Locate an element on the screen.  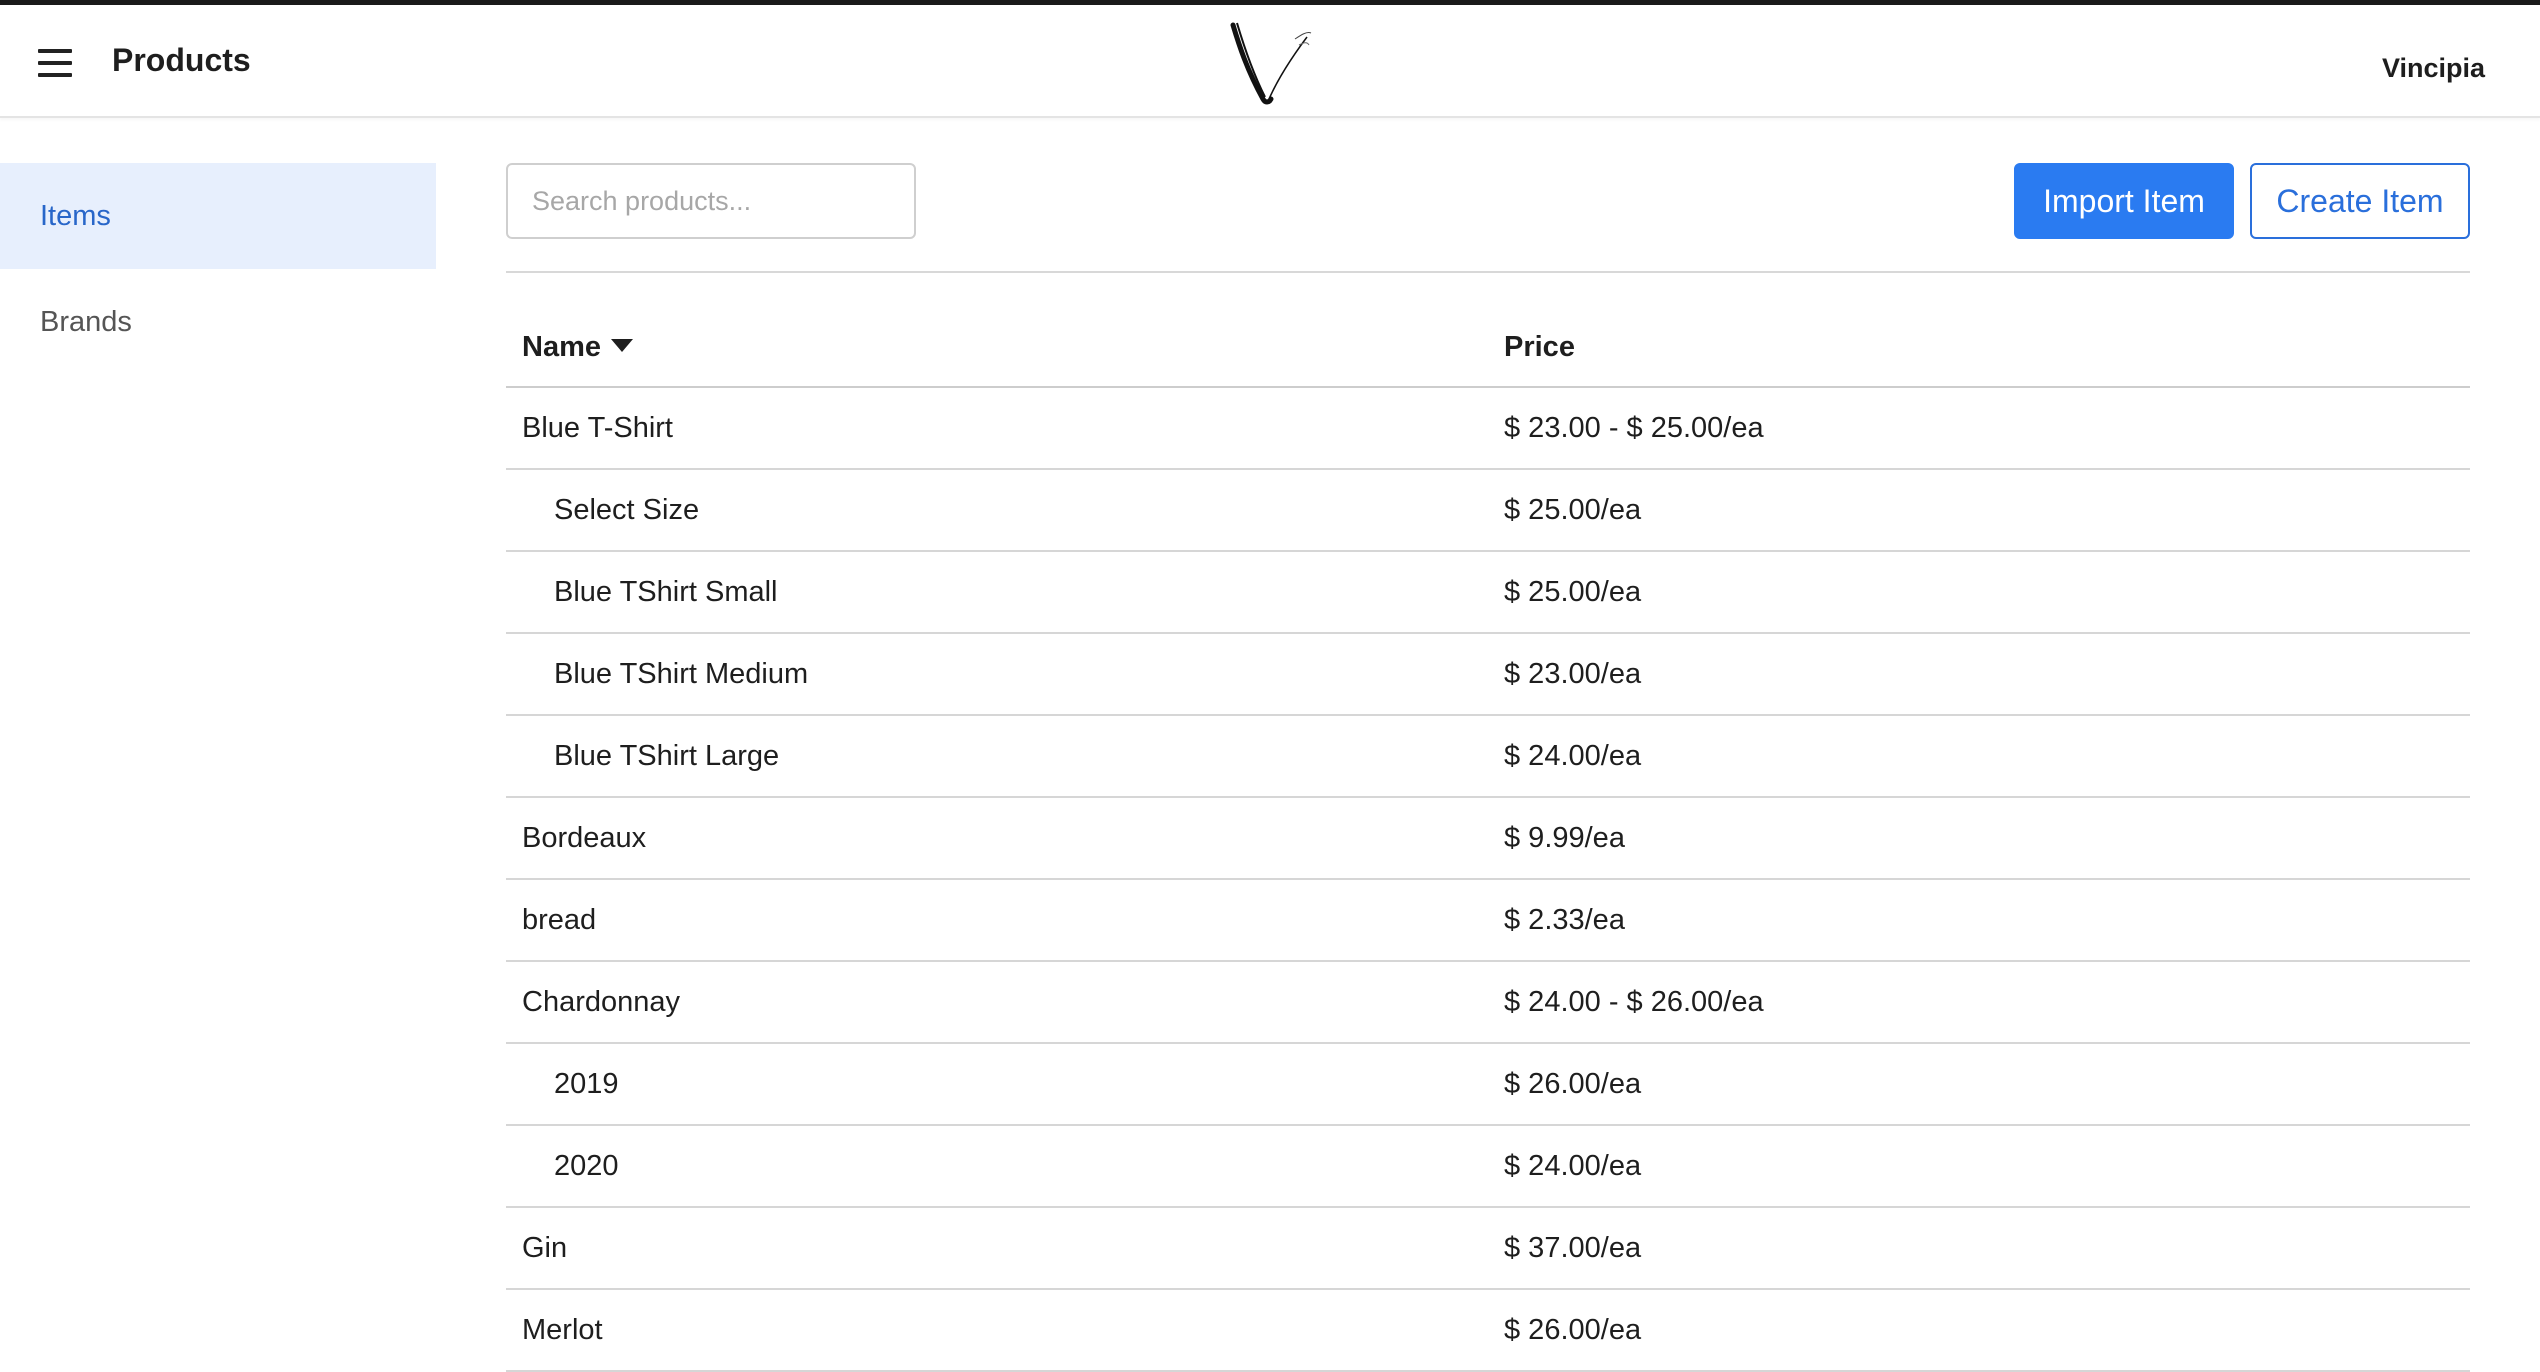
column-header-name-label: Name is located at coordinates (561, 346).